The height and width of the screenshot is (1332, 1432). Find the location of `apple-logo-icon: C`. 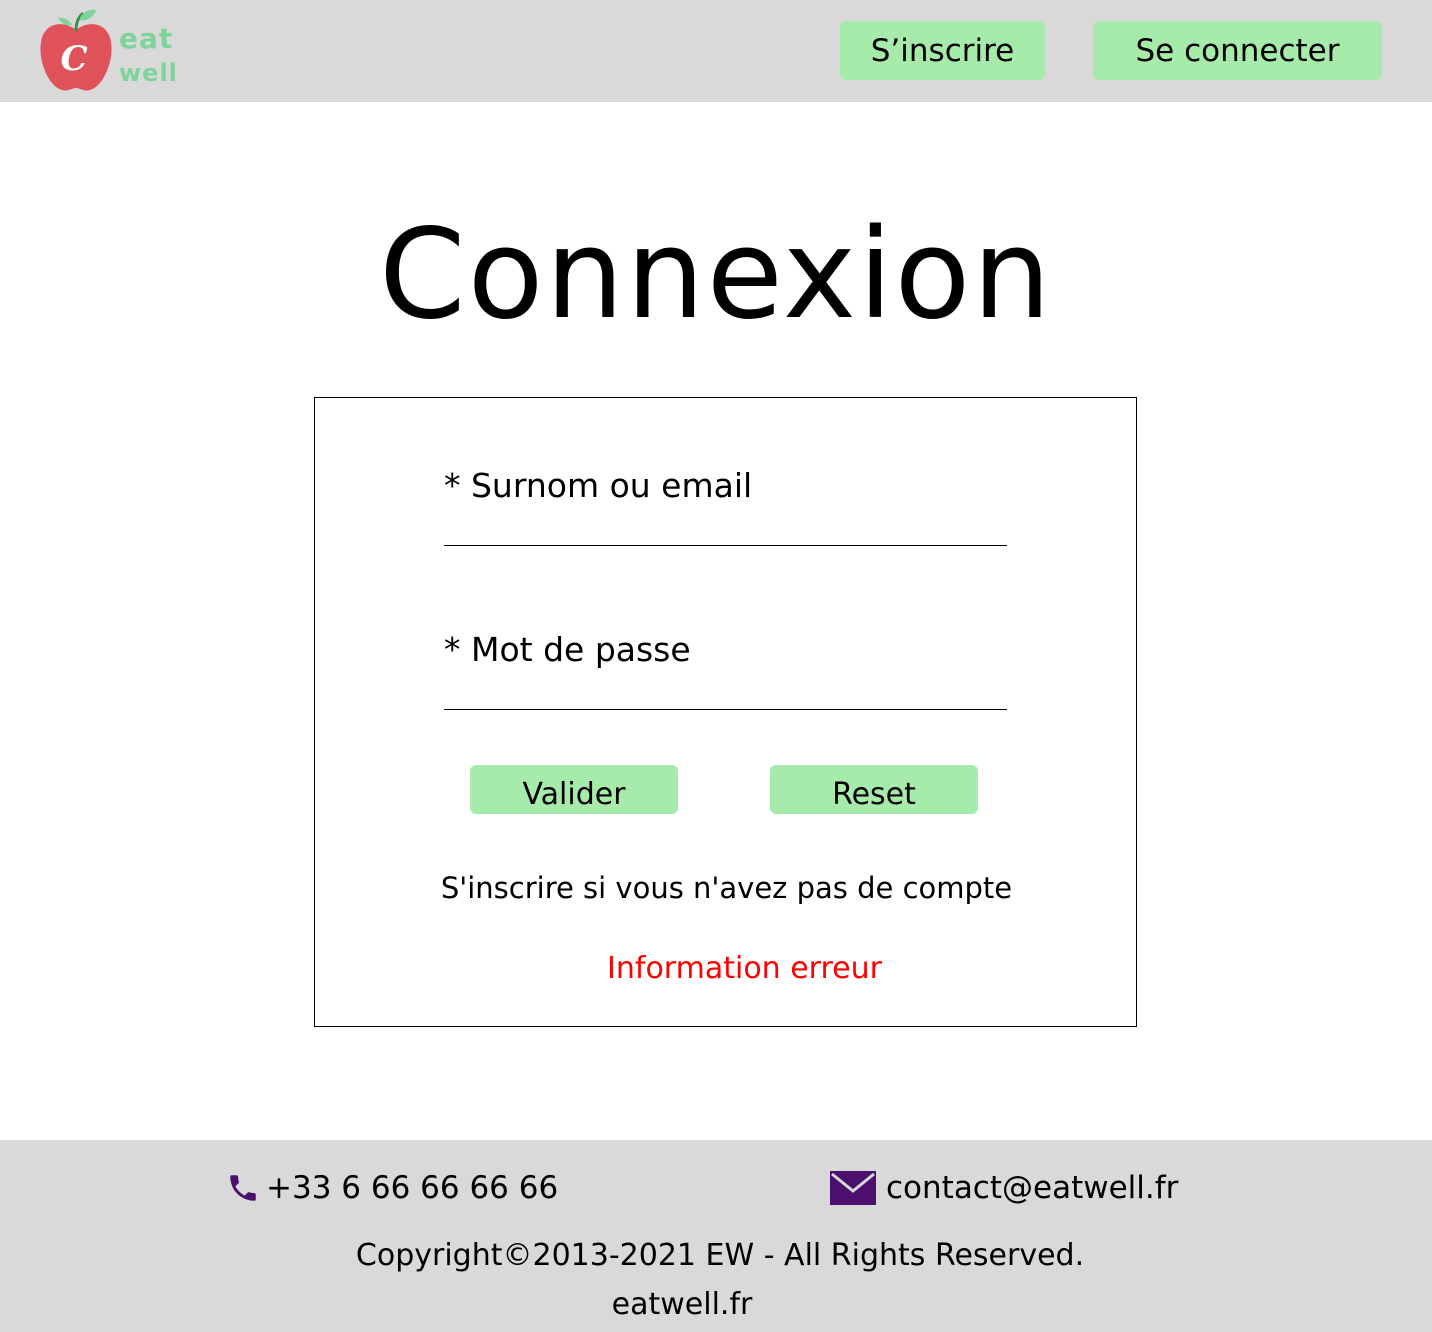

apple-logo-icon: C is located at coordinates (76, 50).